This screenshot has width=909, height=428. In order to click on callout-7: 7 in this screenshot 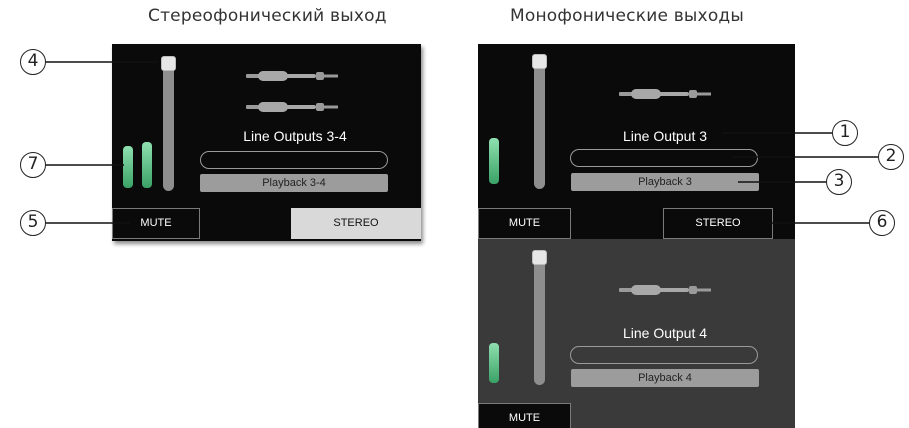, I will do `click(33, 165)`.